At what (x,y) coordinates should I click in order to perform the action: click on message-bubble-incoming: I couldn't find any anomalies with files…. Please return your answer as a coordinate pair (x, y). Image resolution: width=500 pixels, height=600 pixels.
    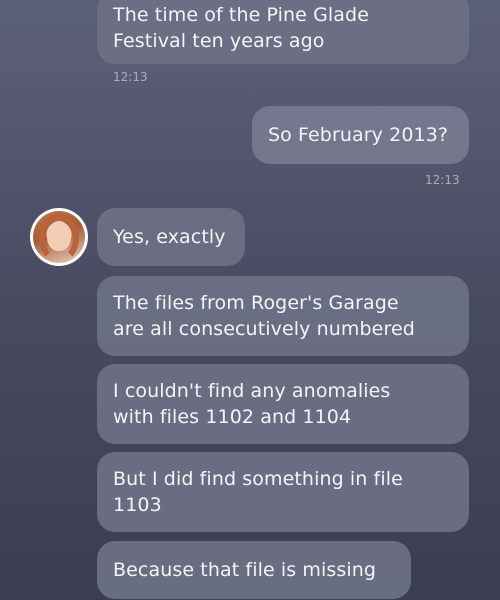
    Looking at the image, I should click on (283, 404).